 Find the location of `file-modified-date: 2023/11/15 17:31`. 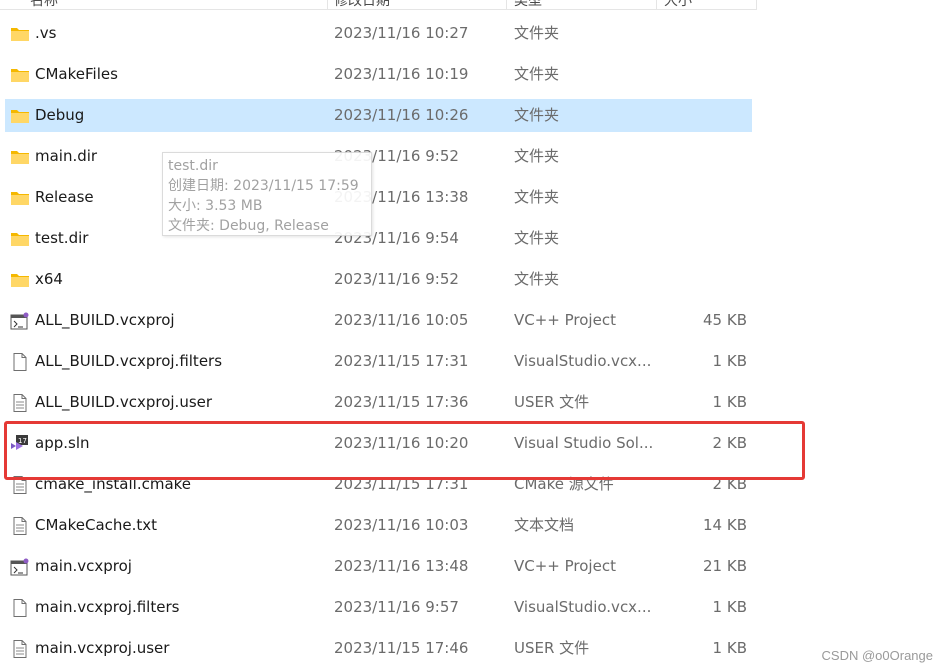

file-modified-date: 2023/11/15 17:31 is located at coordinates (401, 361).